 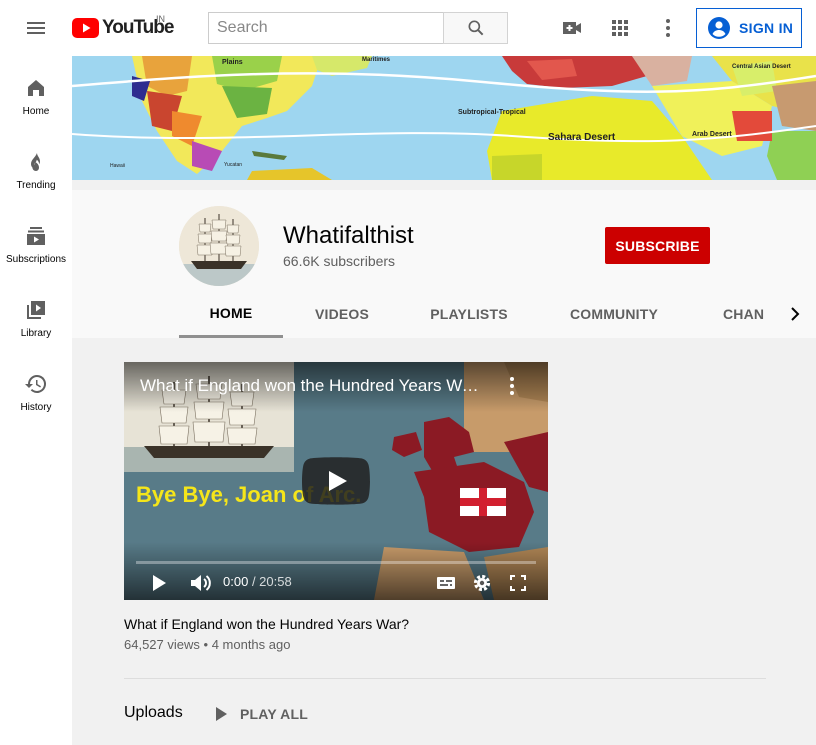 I want to click on channel-tabs: HOME VIDEOS PLAYLISTS COMMUNITY CHAN, so click(x=497, y=314).